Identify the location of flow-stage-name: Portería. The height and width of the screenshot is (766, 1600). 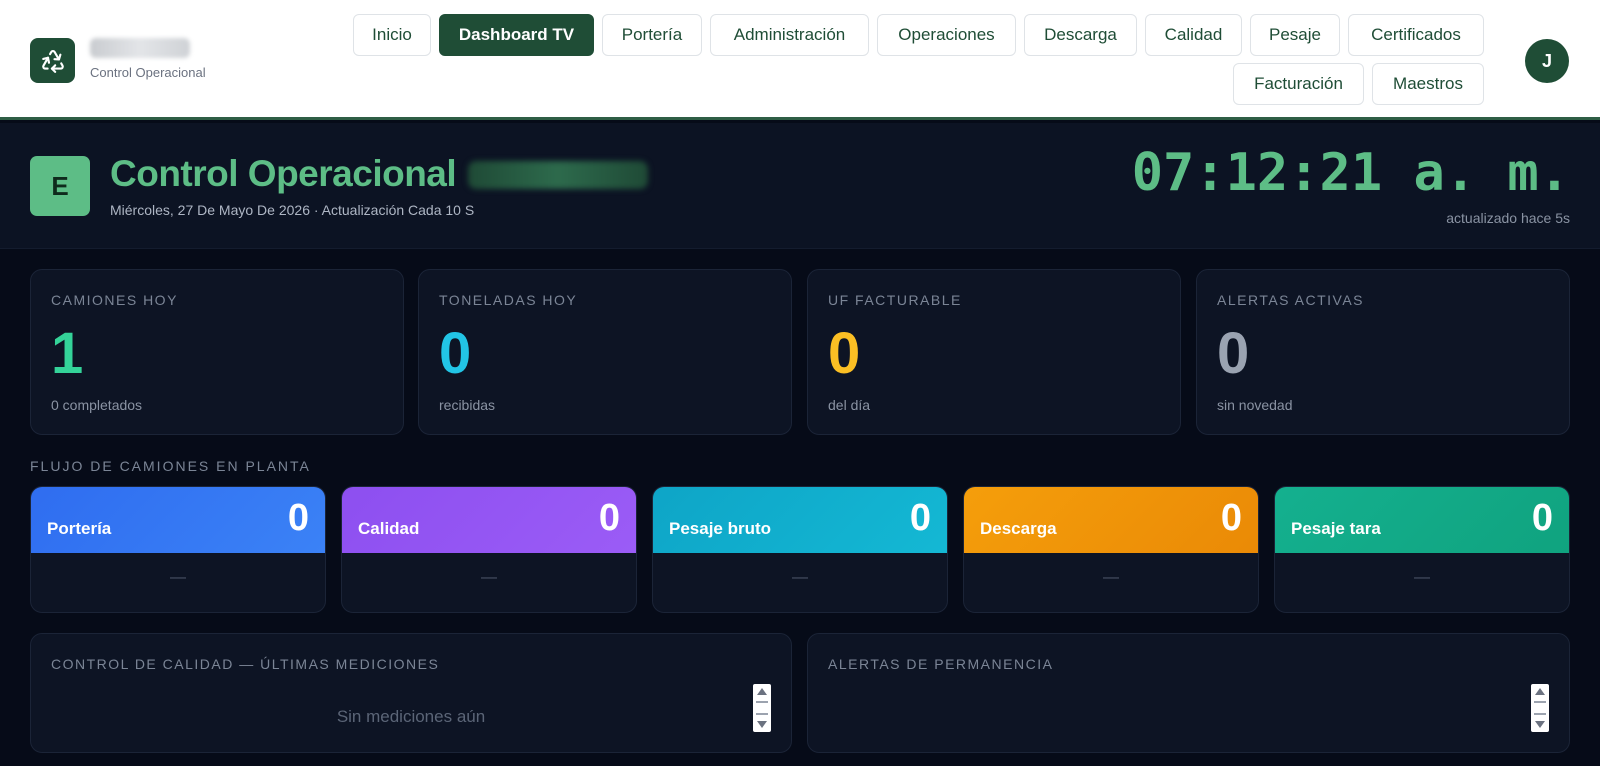
(79, 528).